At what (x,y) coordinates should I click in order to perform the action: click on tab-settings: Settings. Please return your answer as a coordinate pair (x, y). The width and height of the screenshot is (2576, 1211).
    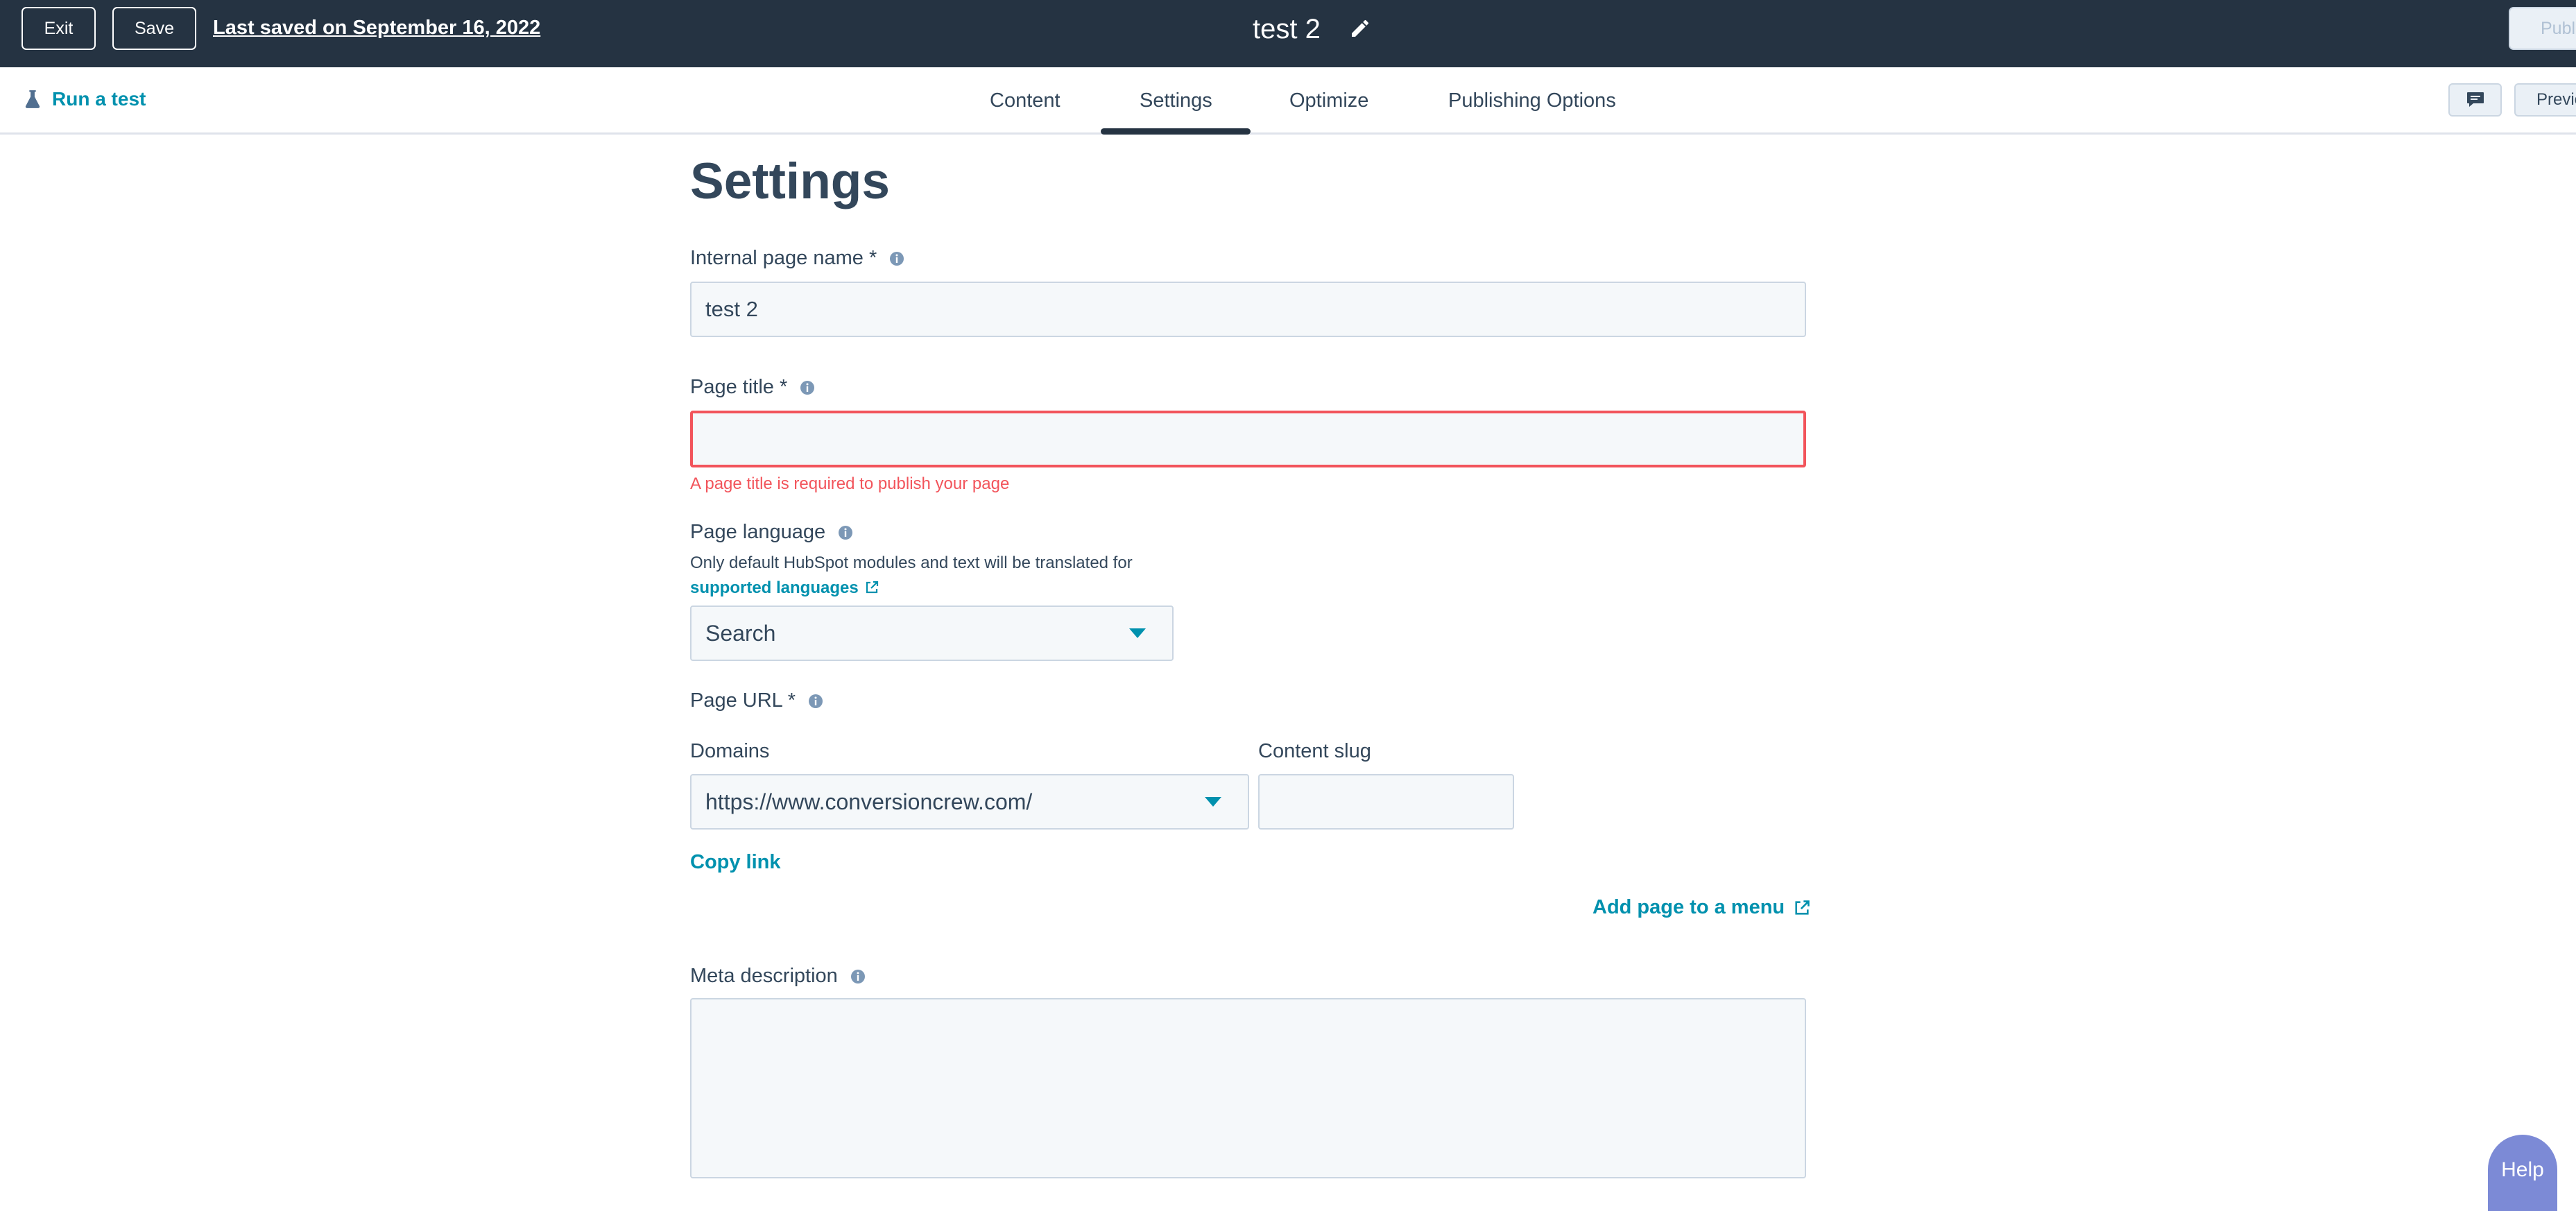
    Looking at the image, I should click on (1176, 100).